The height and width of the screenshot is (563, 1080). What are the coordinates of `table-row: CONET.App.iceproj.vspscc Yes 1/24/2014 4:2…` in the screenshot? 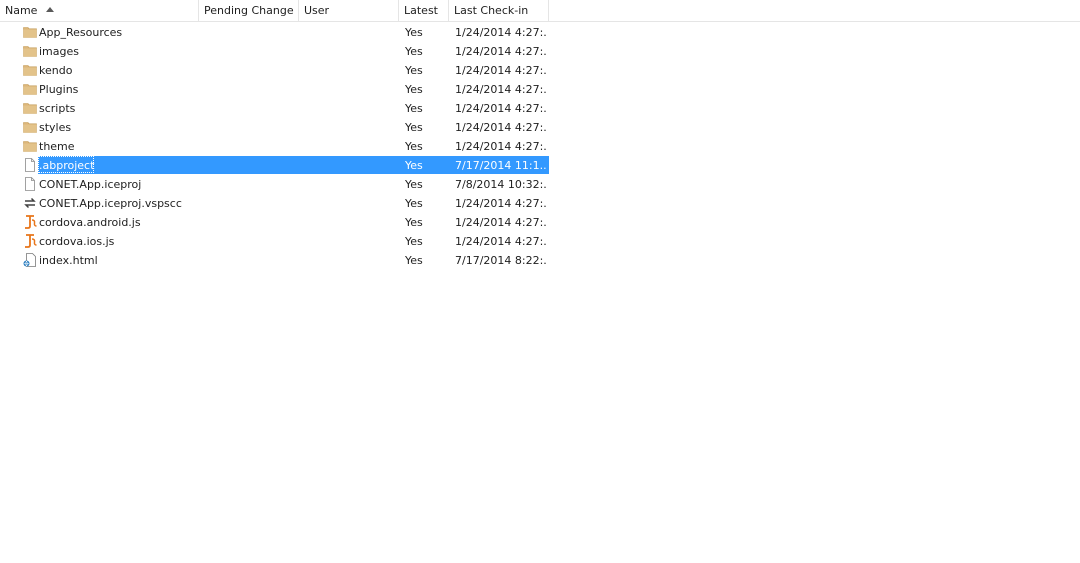 It's located at (274, 203).